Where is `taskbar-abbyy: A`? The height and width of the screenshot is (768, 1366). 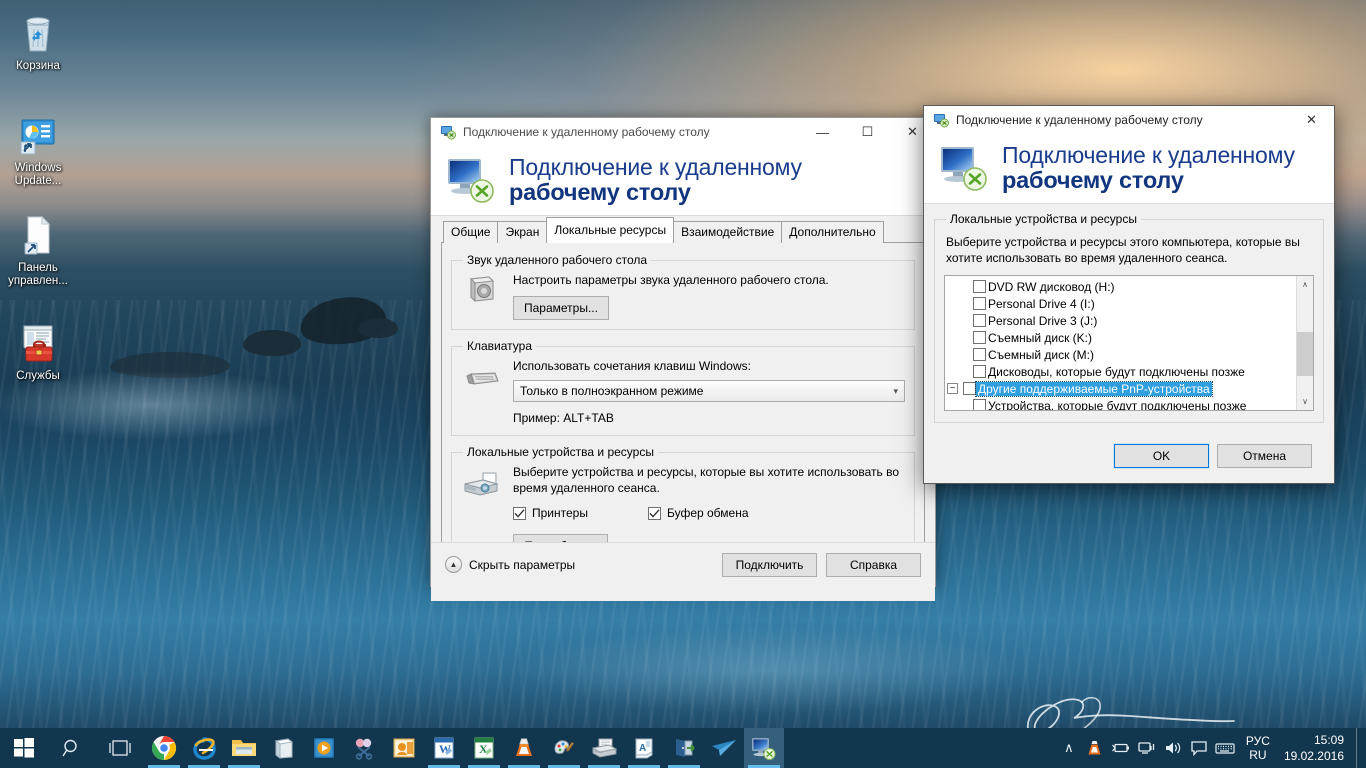
taskbar-abbyy: A is located at coordinates (644, 748).